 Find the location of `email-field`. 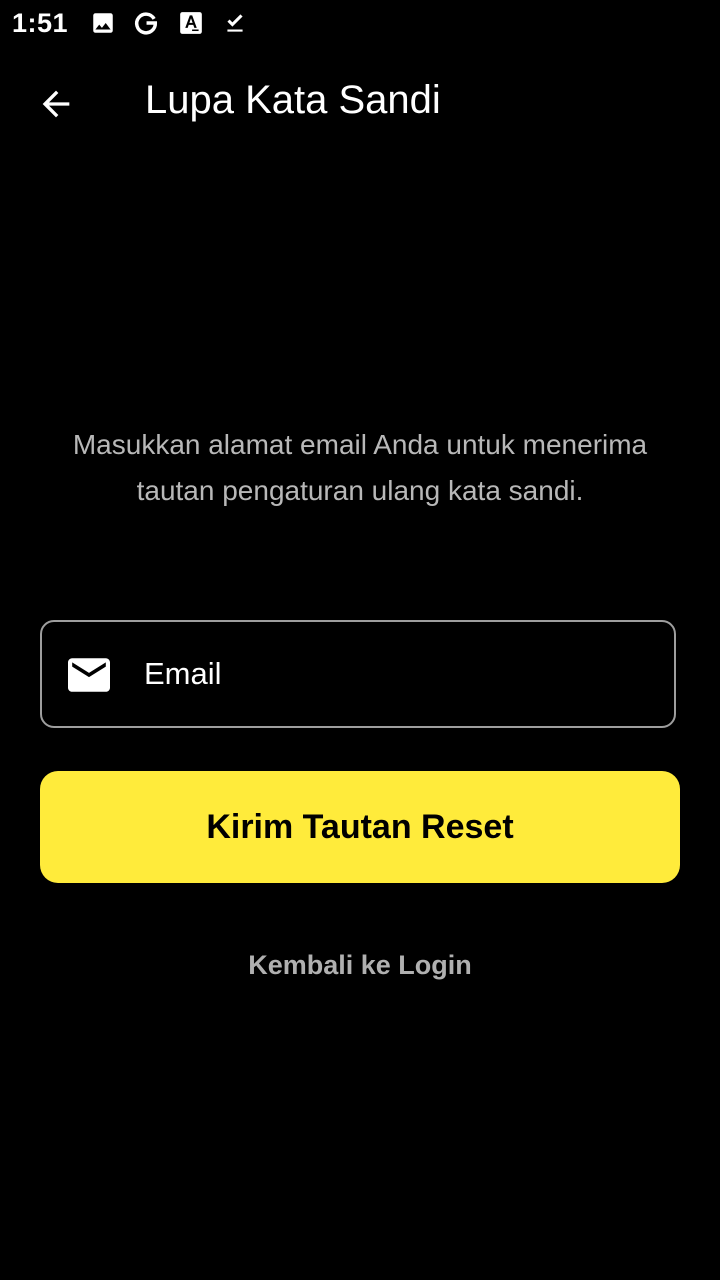

email-field is located at coordinates (358, 674).